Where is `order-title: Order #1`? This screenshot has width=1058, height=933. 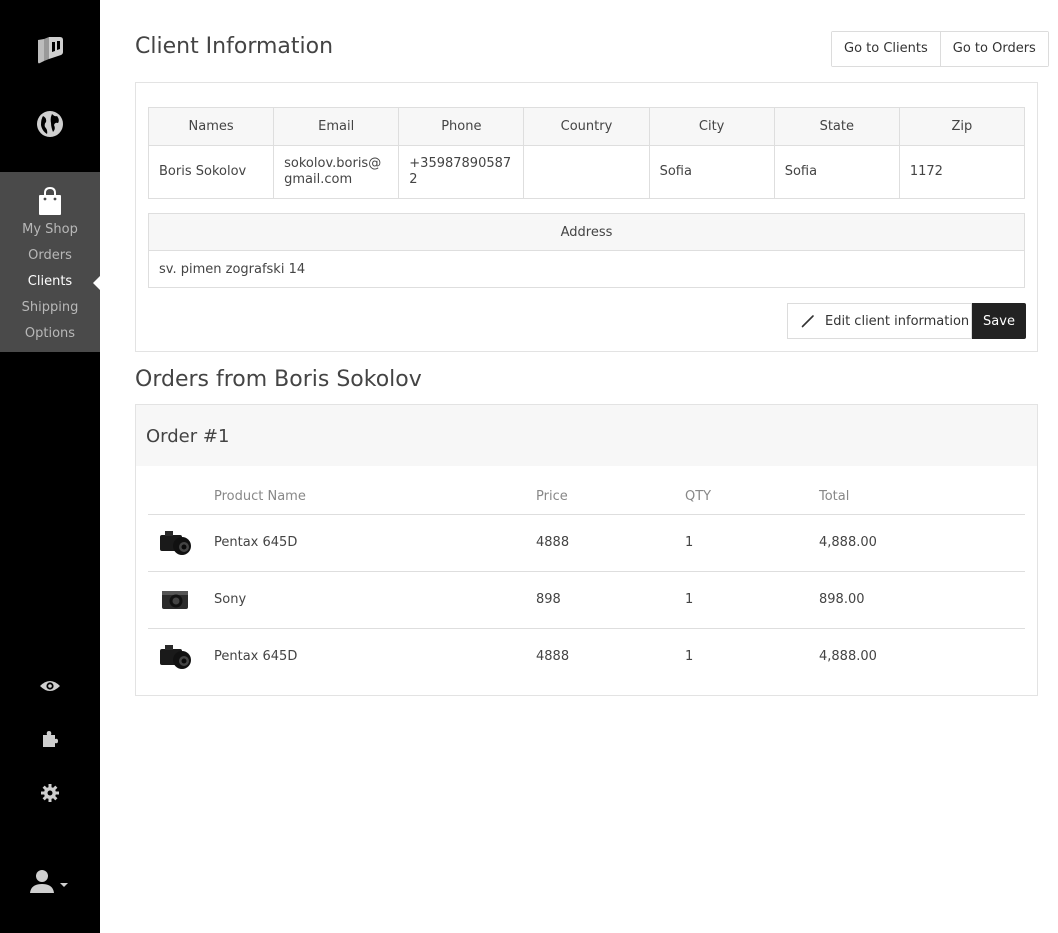 order-title: Order #1 is located at coordinates (188, 436).